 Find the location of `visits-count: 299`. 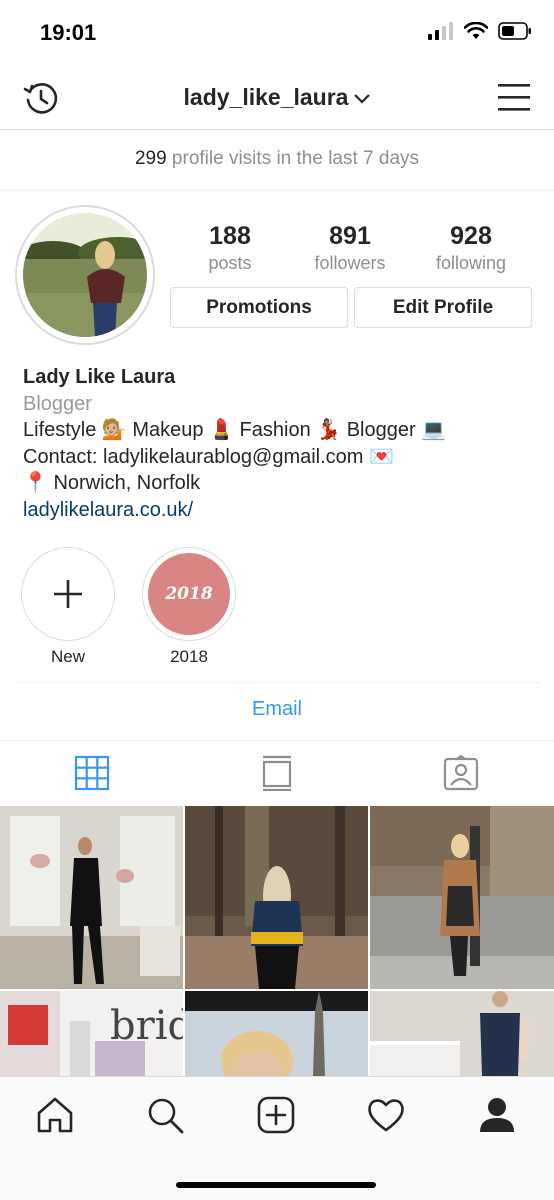

visits-count: 299 is located at coordinates (150, 158).